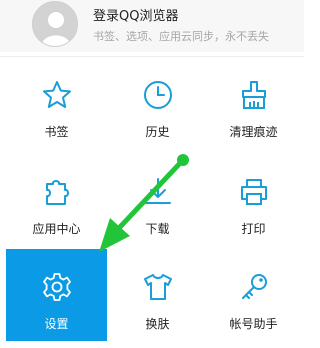 The image size is (320, 348). What do you see at coordinates (56, 132) in the screenshot?
I see `menu-item-label: 书签` at bounding box center [56, 132].